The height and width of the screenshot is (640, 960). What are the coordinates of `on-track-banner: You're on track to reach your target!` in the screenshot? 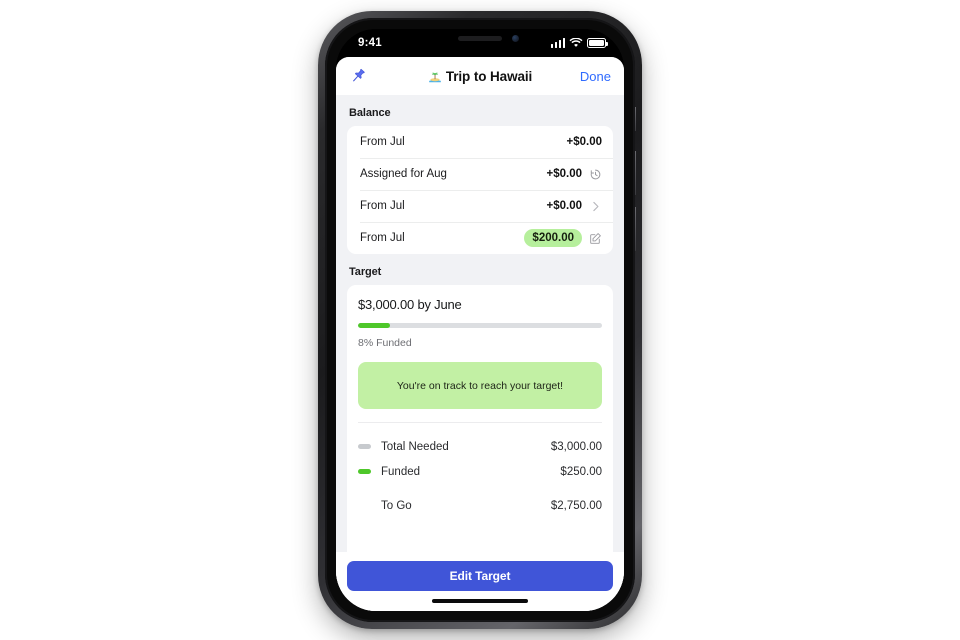 It's located at (480, 385).